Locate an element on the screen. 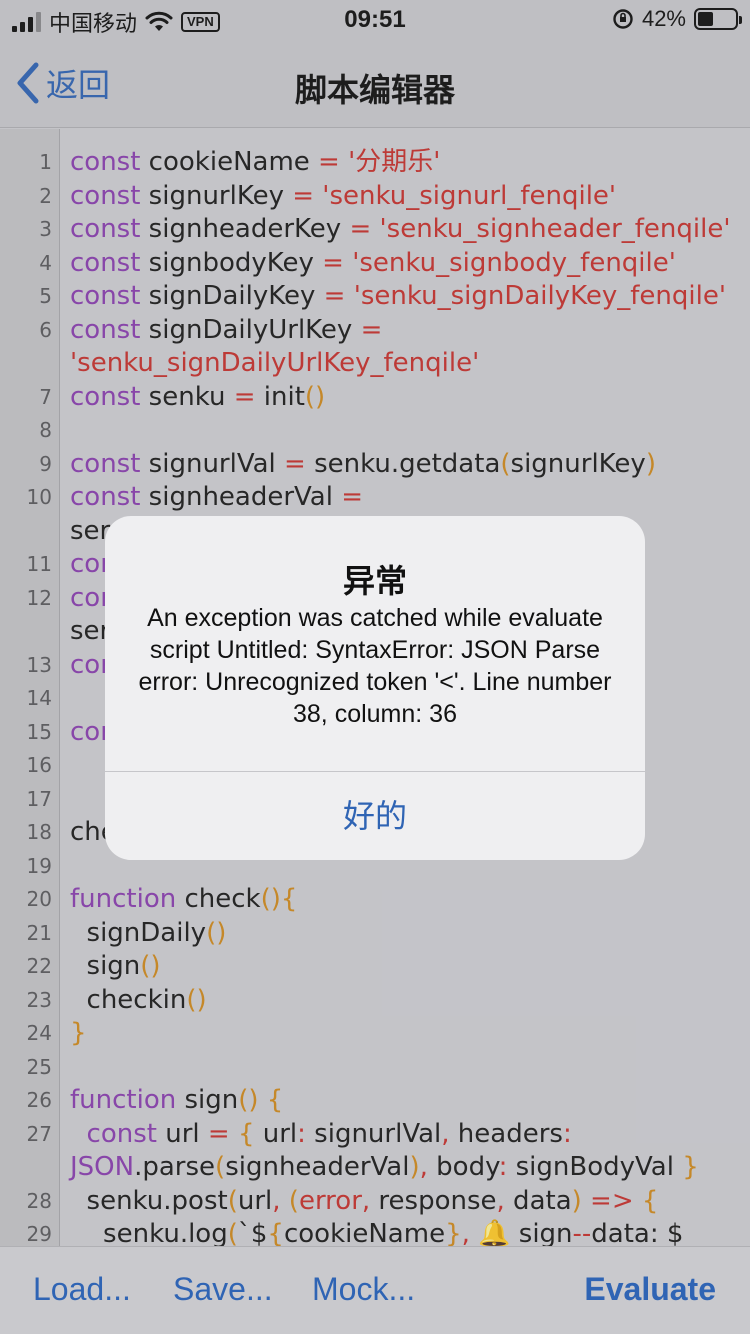 This screenshot has width=750, height=1334. alert-ok-button: 好的 is located at coordinates (375, 816).